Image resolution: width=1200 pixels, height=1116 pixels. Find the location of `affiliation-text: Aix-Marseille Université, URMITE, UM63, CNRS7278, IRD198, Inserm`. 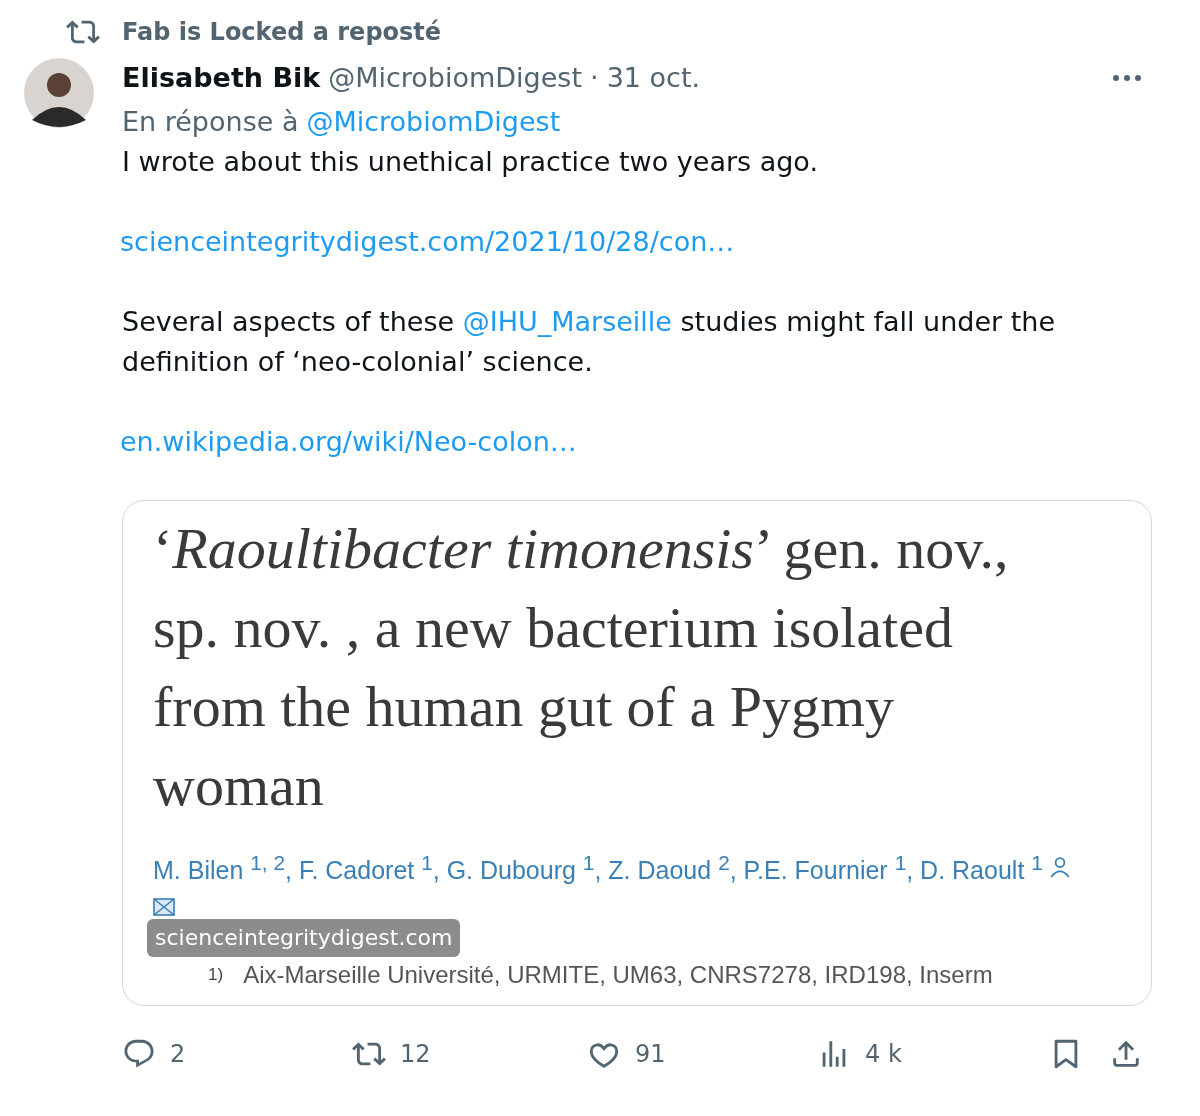

affiliation-text: Aix-Marseille Université, URMITE, UM63, CNRS7278, IRD198, Inserm is located at coordinates (618, 975).